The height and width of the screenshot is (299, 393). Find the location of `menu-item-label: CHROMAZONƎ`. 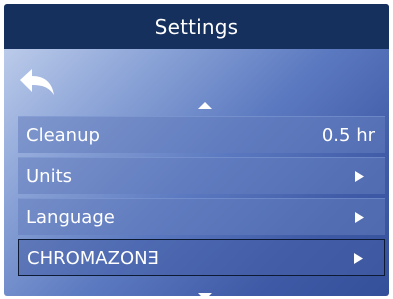

menu-item-label: CHROMAZONƎ is located at coordinates (93, 258).